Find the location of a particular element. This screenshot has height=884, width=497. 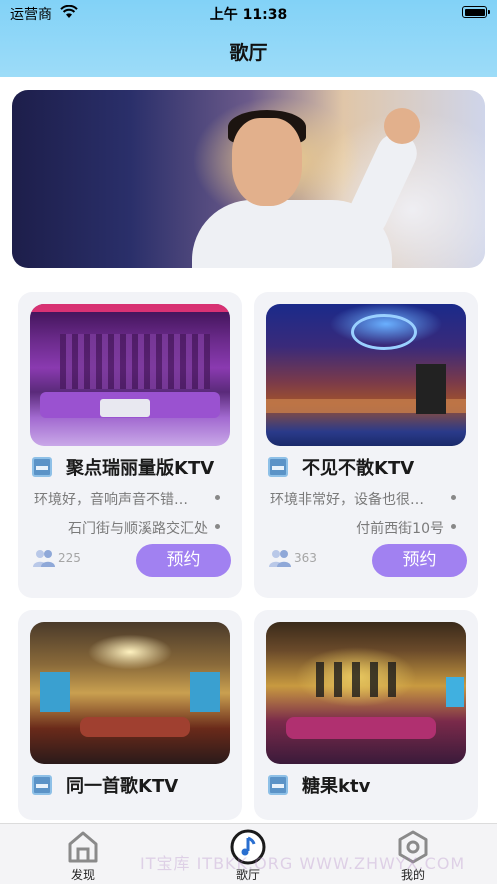

venue-name-row: 聚点瑞丽量版KTV is located at coordinates (132, 467).